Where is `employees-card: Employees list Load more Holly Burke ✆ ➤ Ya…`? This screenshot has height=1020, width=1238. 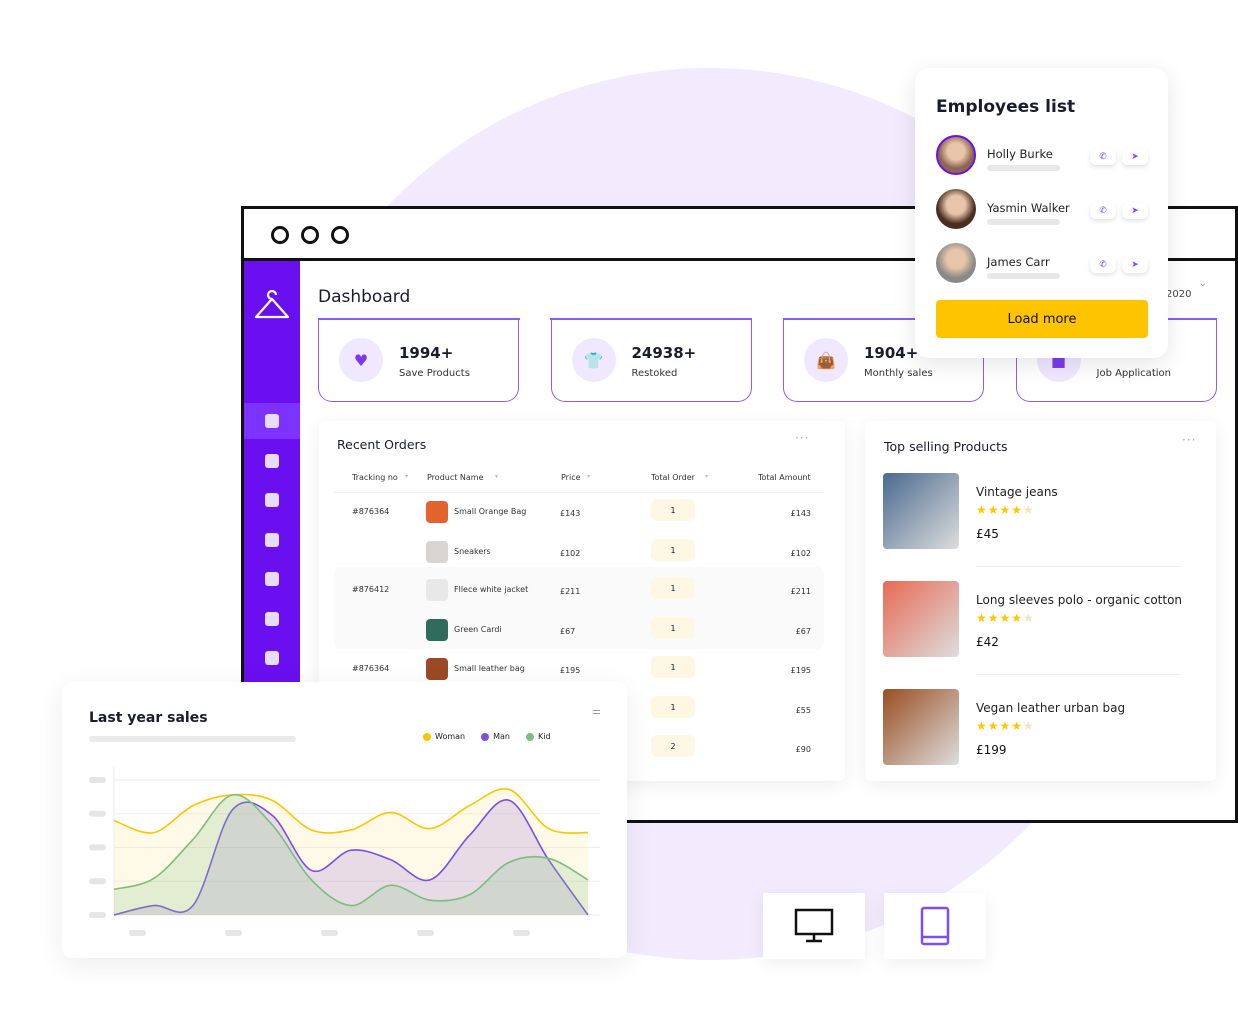
employees-card: Employees list Load more Holly Burke ✆ ➤ Ya… is located at coordinates (1041, 213).